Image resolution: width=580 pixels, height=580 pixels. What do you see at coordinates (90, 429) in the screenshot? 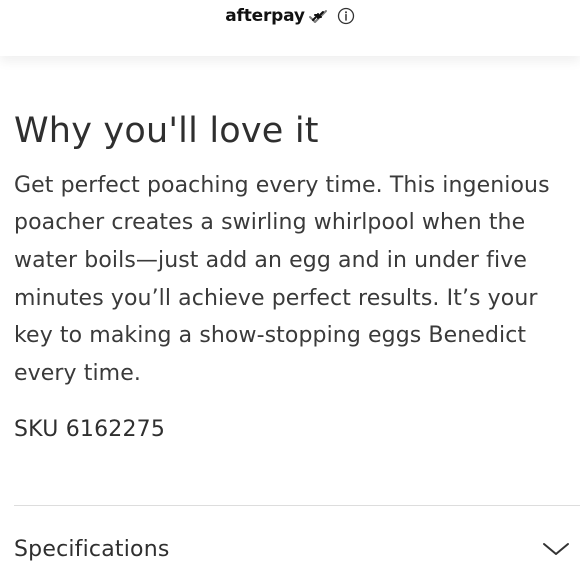
I see `sku-text: SKU 6162275` at bounding box center [90, 429].